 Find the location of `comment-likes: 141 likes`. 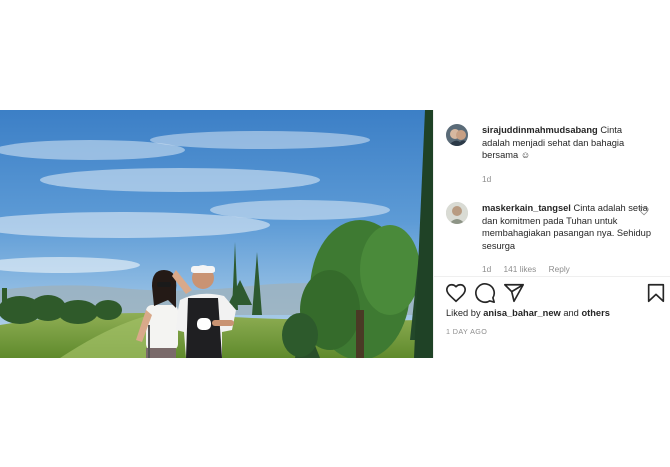

comment-likes: 141 likes is located at coordinates (520, 269).